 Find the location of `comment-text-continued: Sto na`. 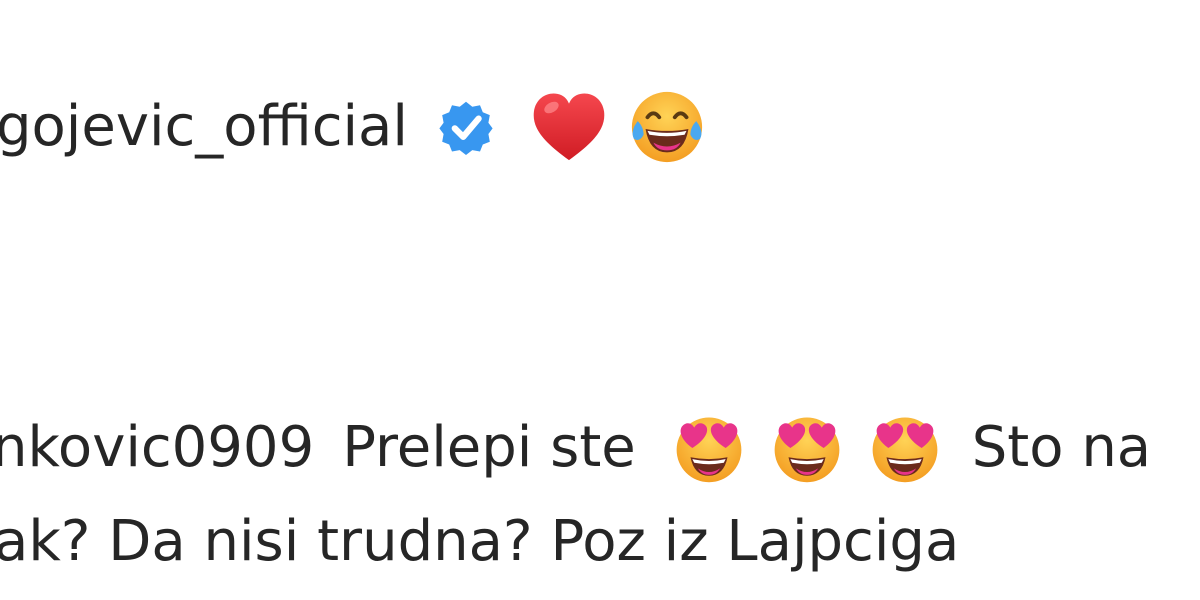

comment-text-continued: Sto na is located at coordinates (1061, 447).